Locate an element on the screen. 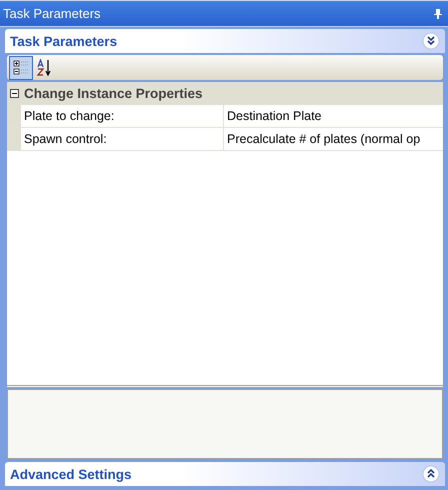 This screenshot has height=490, width=448. property-name: Spawn control: is located at coordinates (122, 139).